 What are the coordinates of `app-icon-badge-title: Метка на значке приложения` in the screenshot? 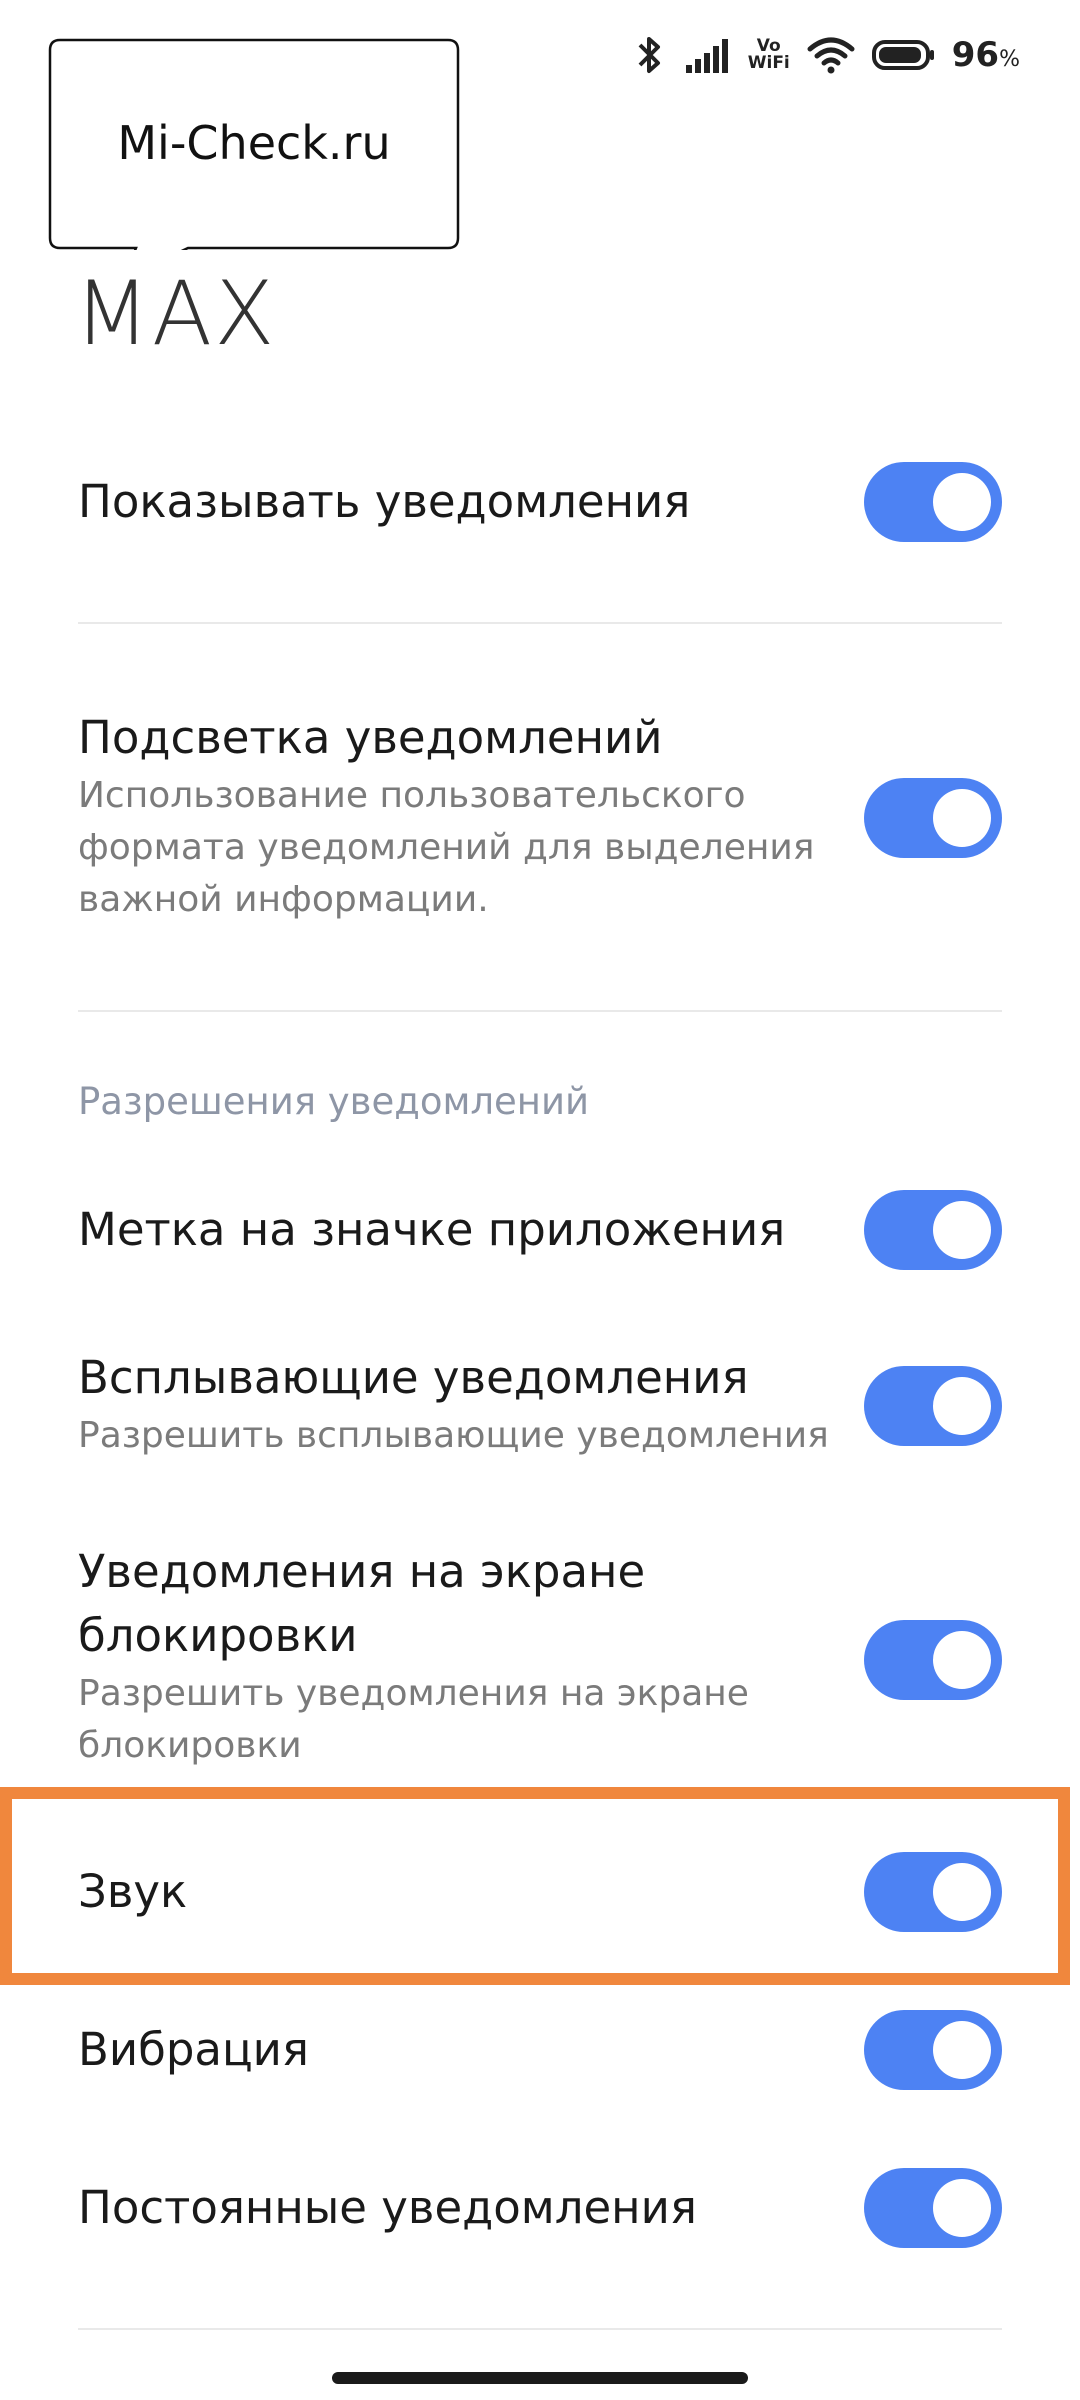 It's located at (432, 1229).